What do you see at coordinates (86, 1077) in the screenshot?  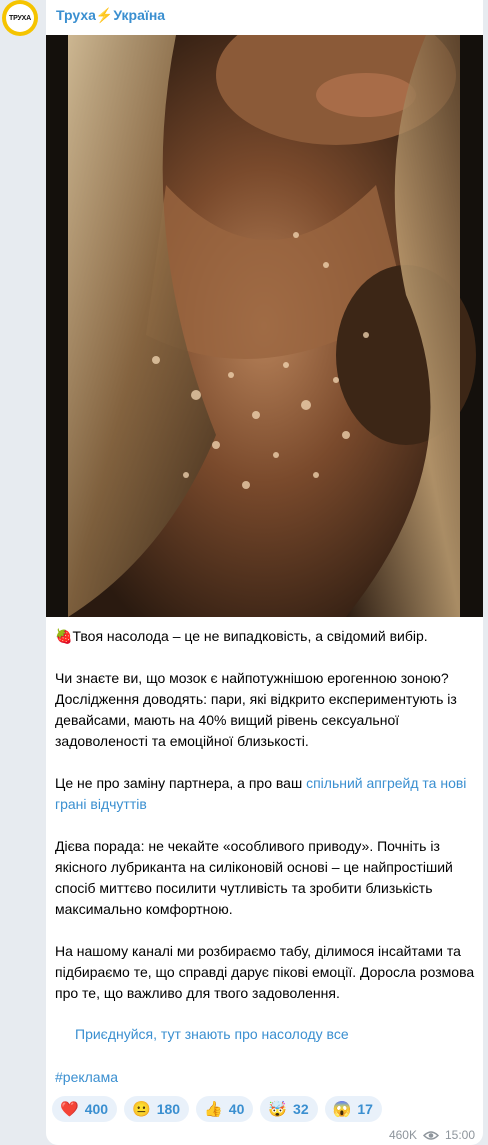 I see `hashtag-link: #реклама` at bounding box center [86, 1077].